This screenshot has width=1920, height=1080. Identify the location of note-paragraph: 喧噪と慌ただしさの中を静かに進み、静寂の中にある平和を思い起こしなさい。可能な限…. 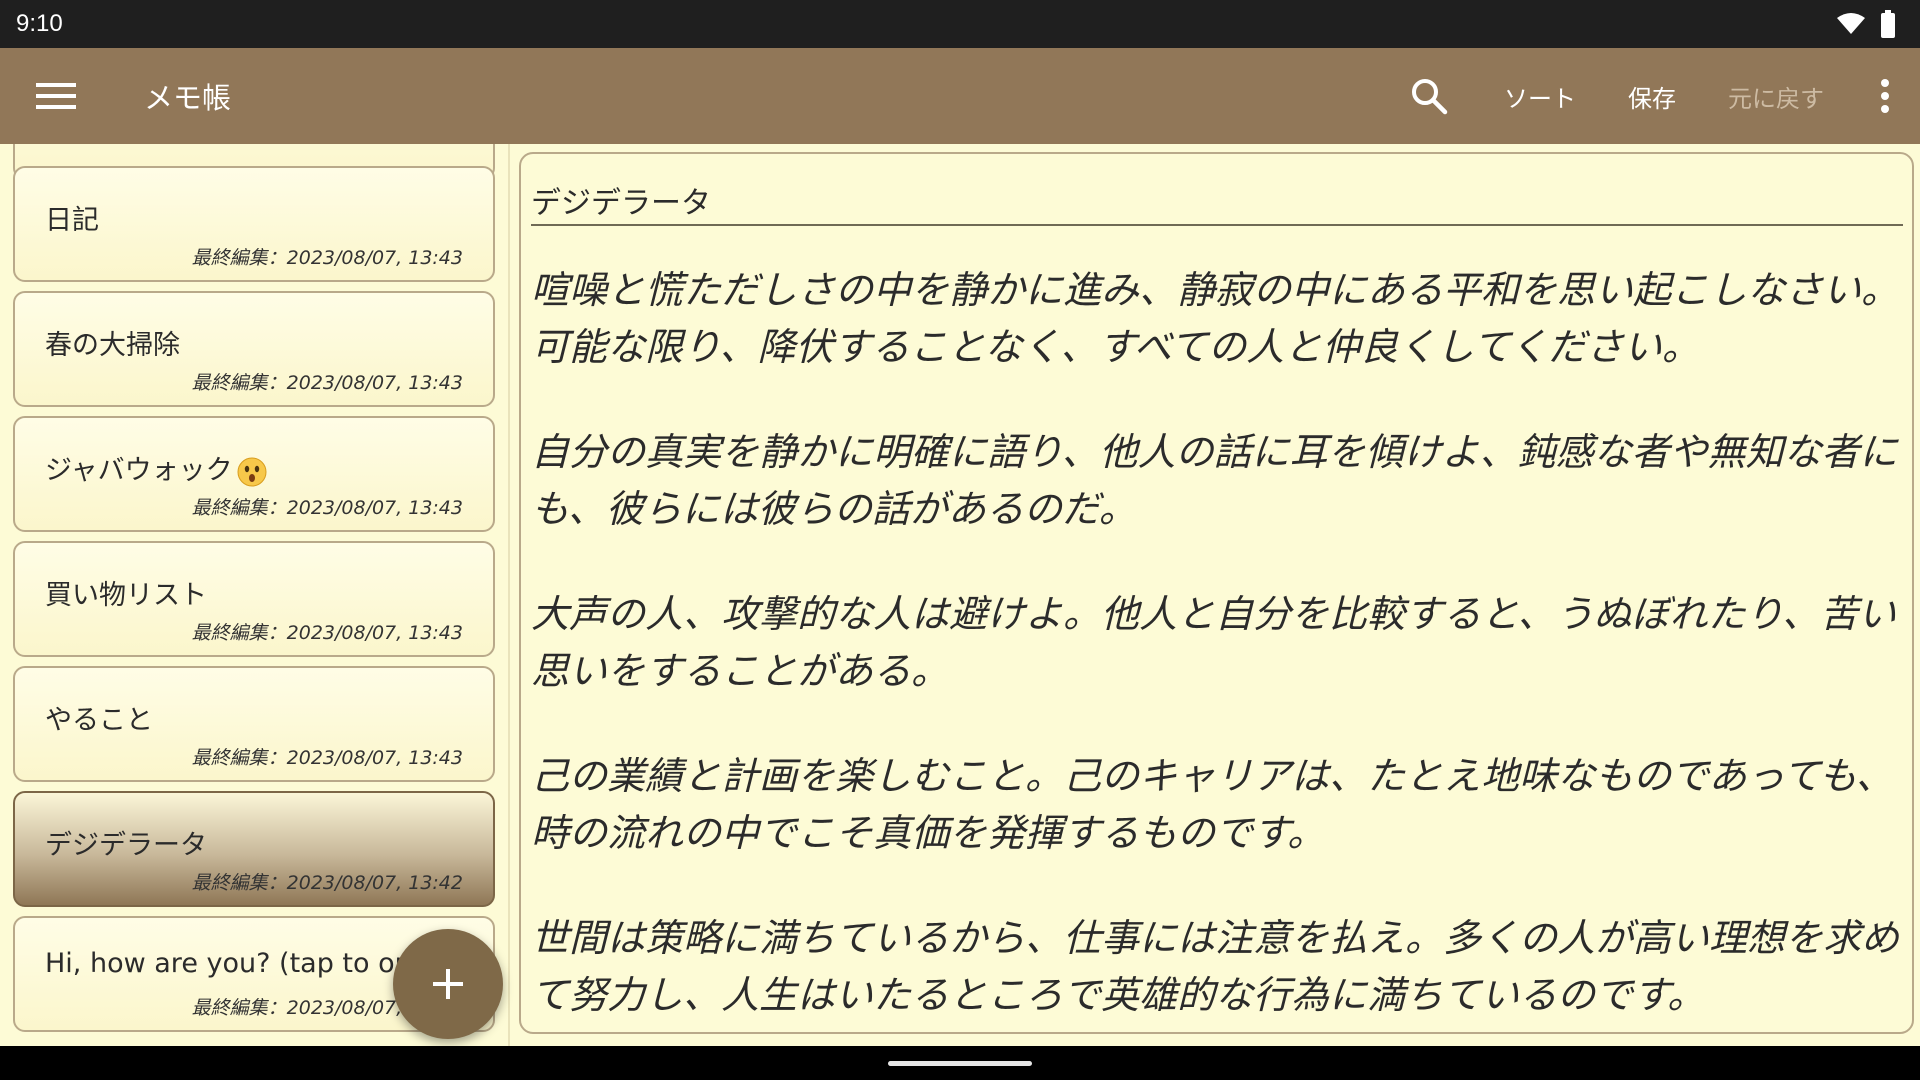
(1215, 318).